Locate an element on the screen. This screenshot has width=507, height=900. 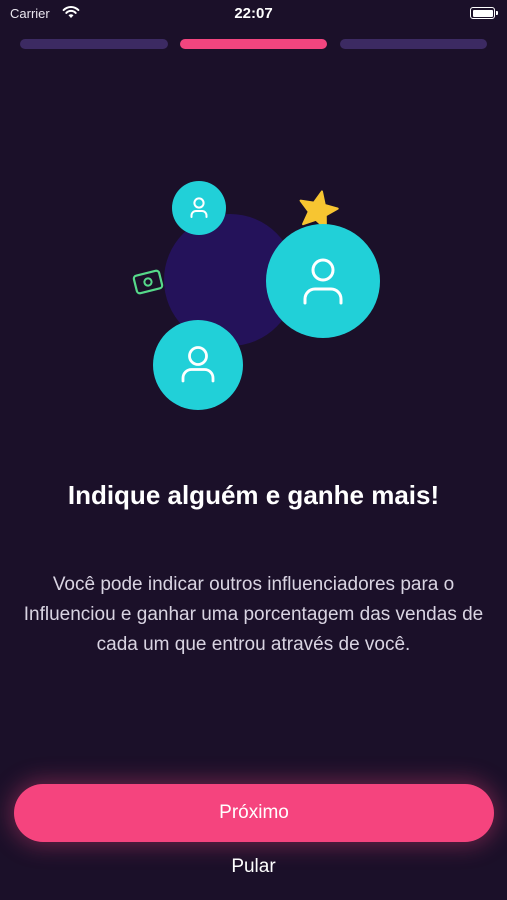
onboarding-progress is located at coordinates (253, 44).